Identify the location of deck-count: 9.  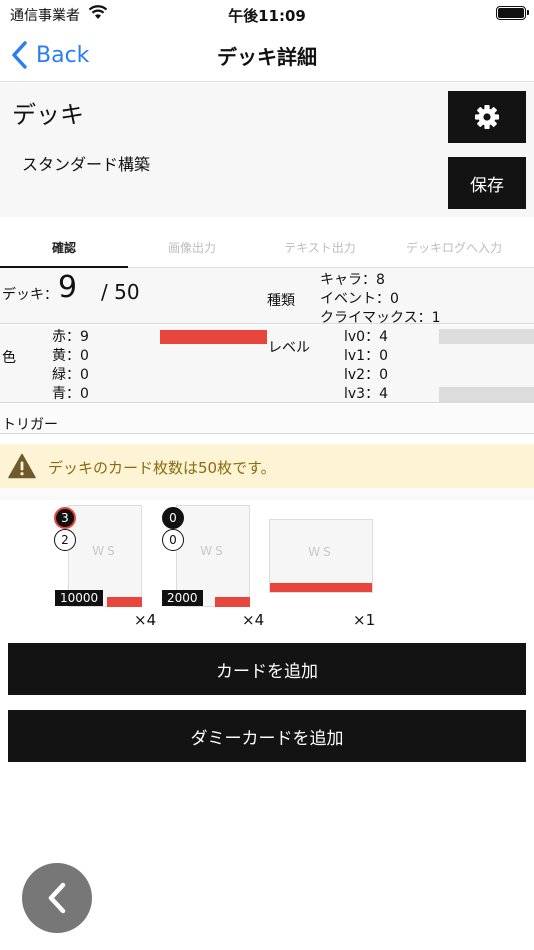
(68, 287).